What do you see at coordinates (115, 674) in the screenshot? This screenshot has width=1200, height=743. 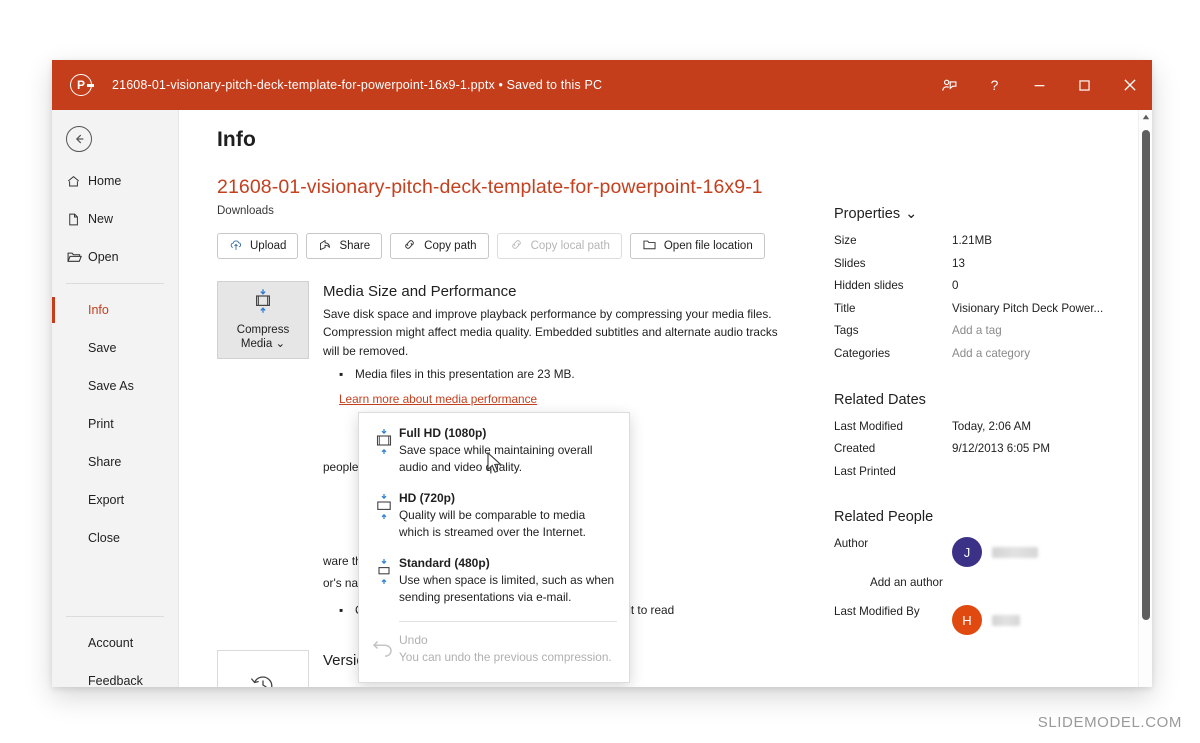 I see `sidebar-item-feedback: Feedback` at bounding box center [115, 674].